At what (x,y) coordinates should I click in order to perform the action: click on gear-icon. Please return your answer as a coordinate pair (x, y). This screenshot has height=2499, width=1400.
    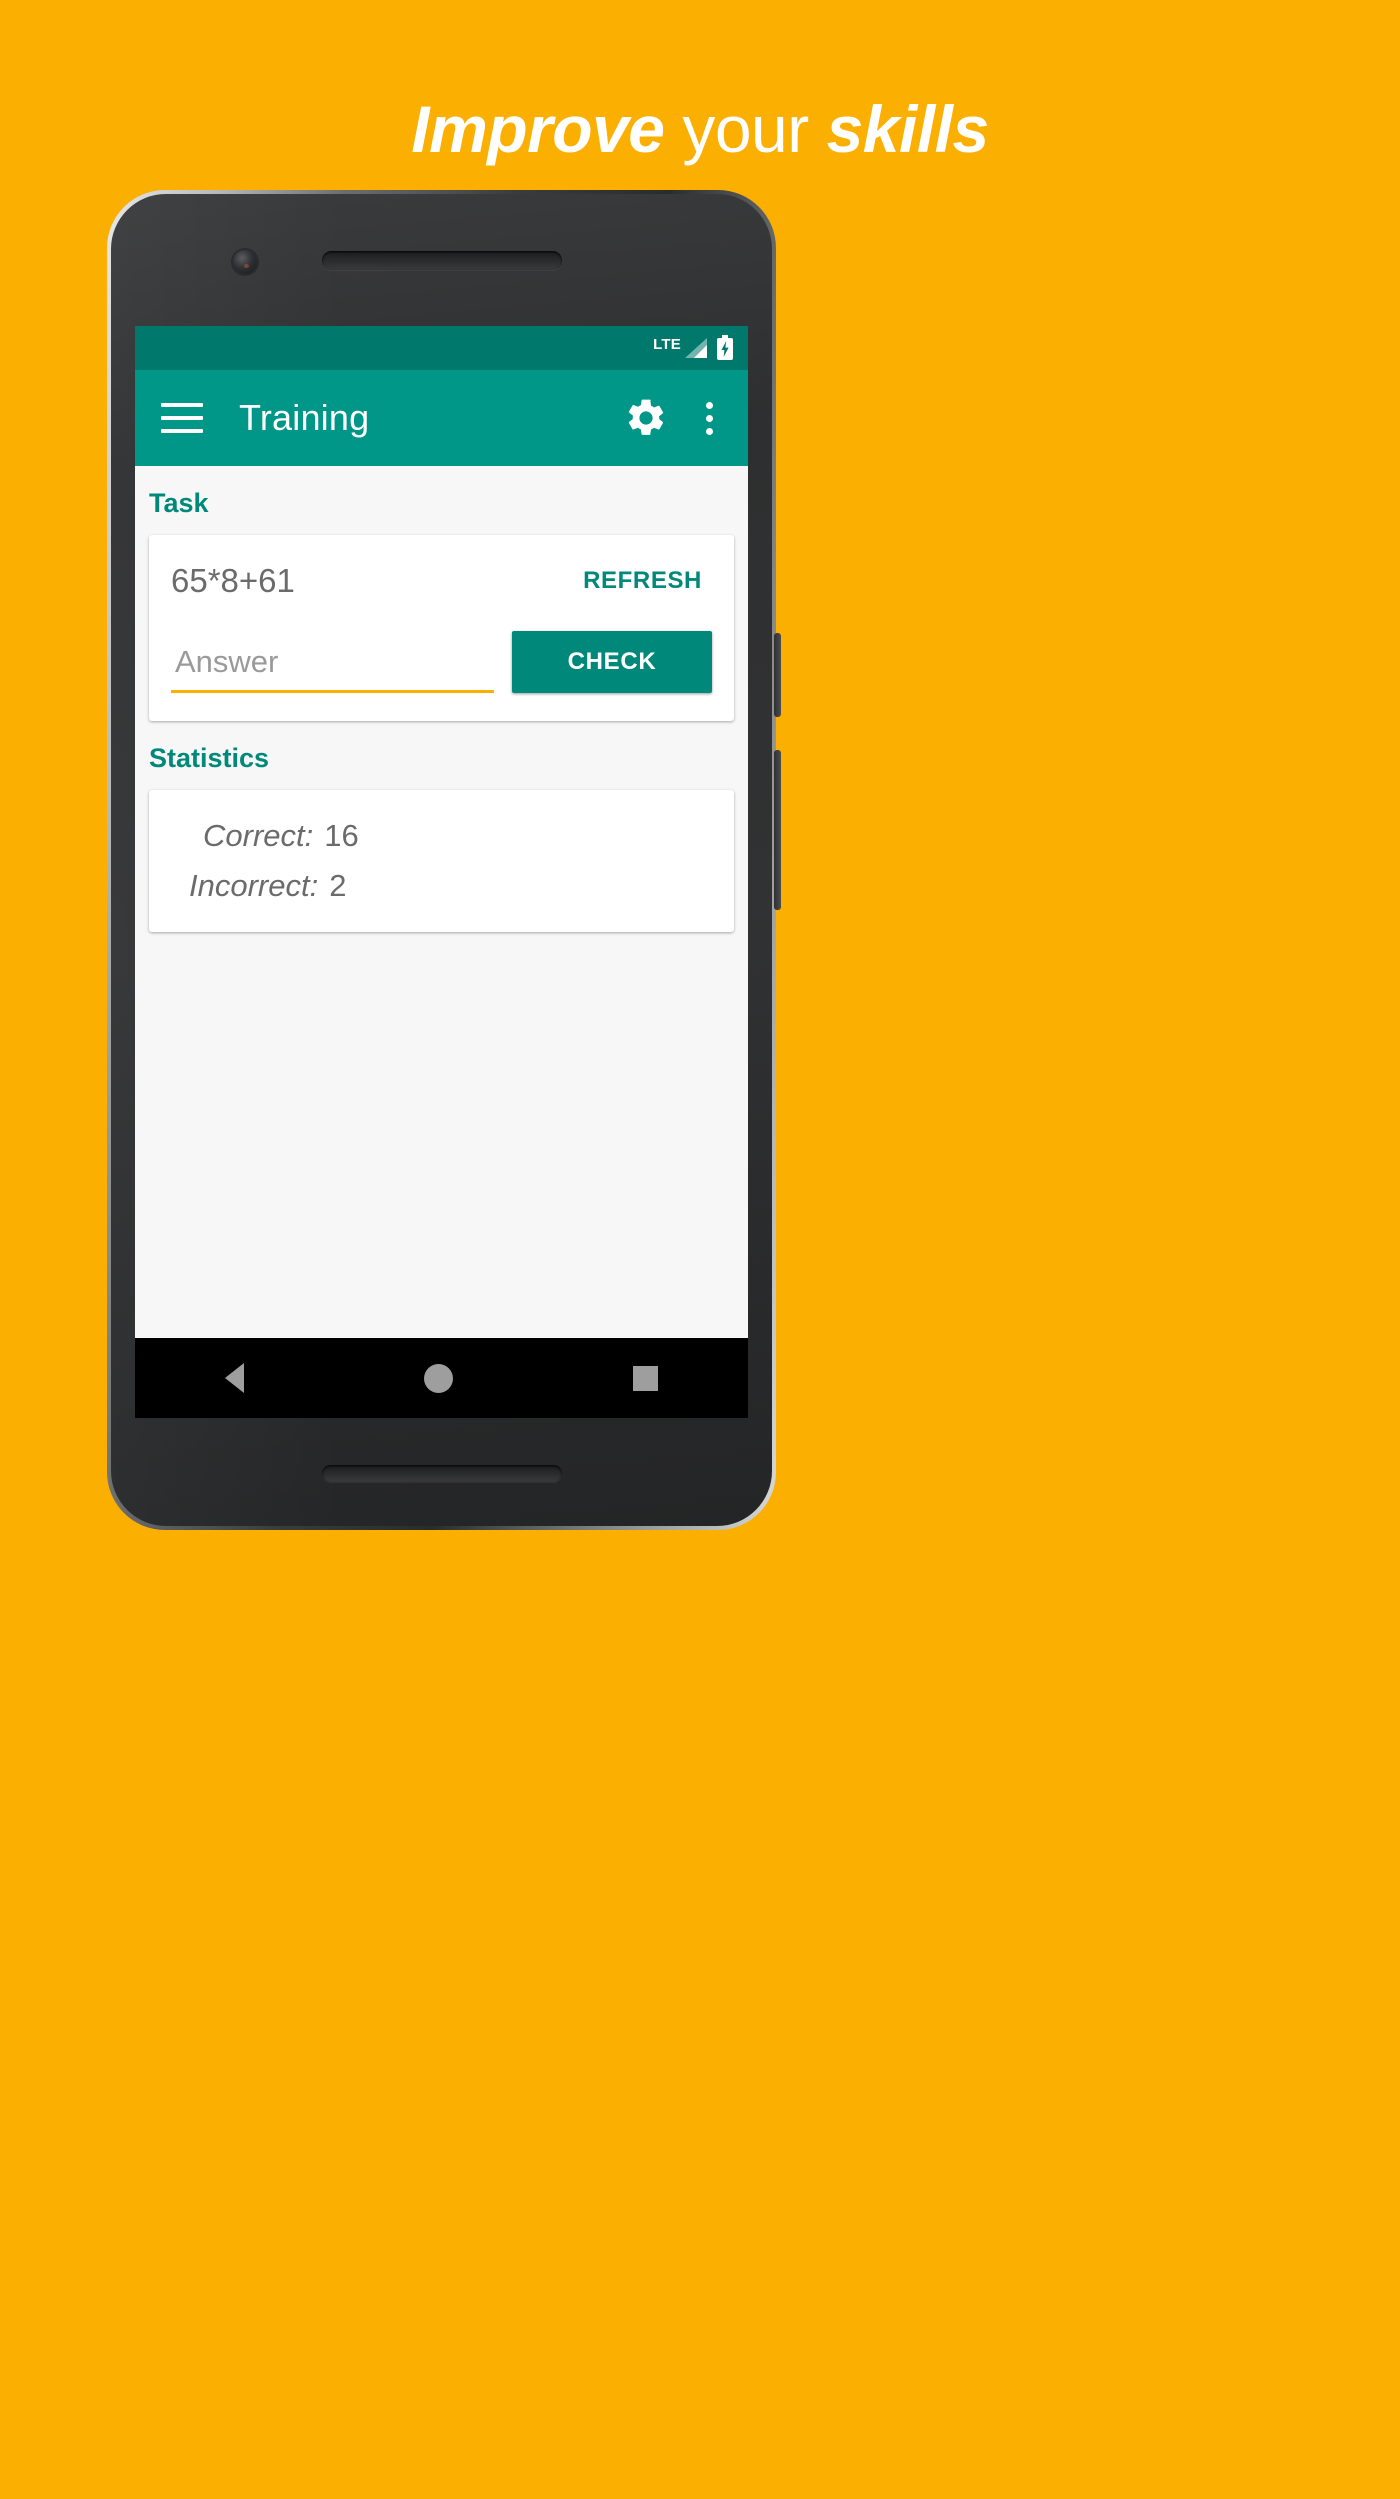
    Looking at the image, I should click on (646, 418).